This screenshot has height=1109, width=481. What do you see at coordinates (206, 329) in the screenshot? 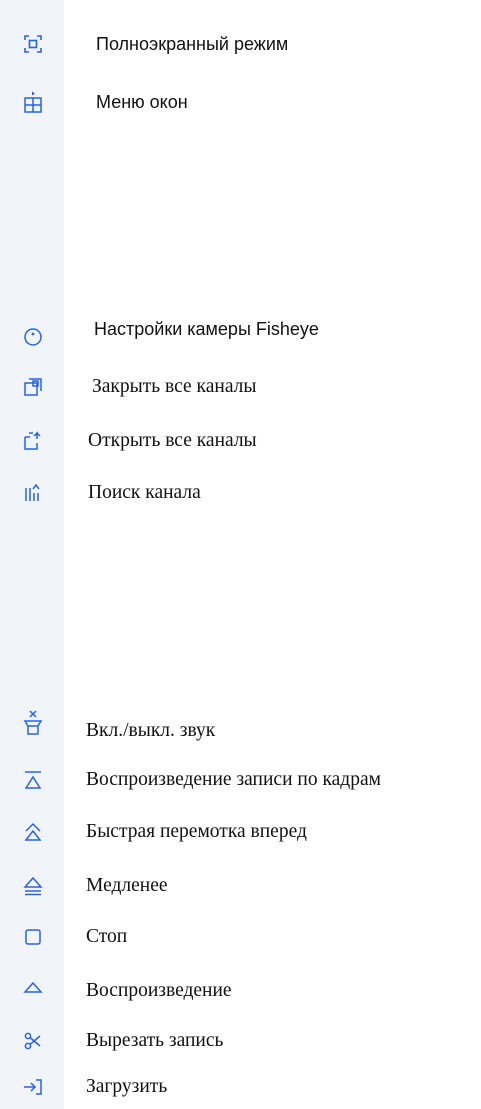
I see `menu-item-label: Настройки камеры Fisheye` at bounding box center [206, 329].